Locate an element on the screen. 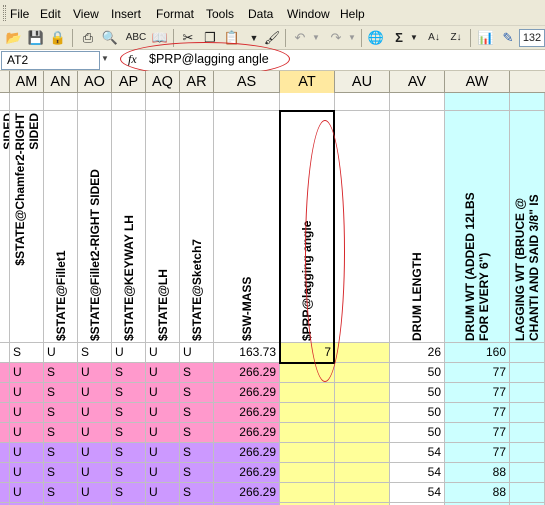  cell-ao-r7: U is located at coordinates (95, 433).